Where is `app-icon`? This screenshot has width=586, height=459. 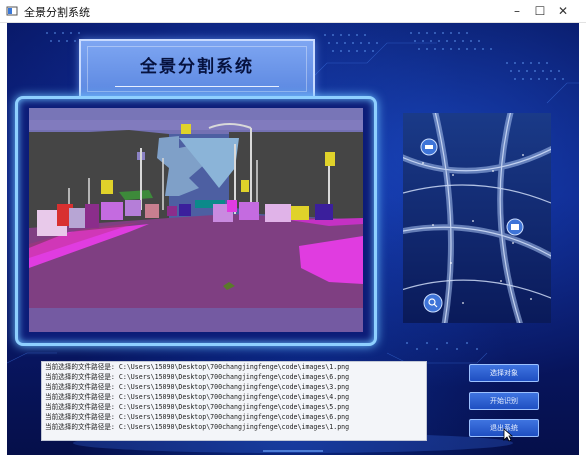
app-icon is located at coordinates (12, 11).